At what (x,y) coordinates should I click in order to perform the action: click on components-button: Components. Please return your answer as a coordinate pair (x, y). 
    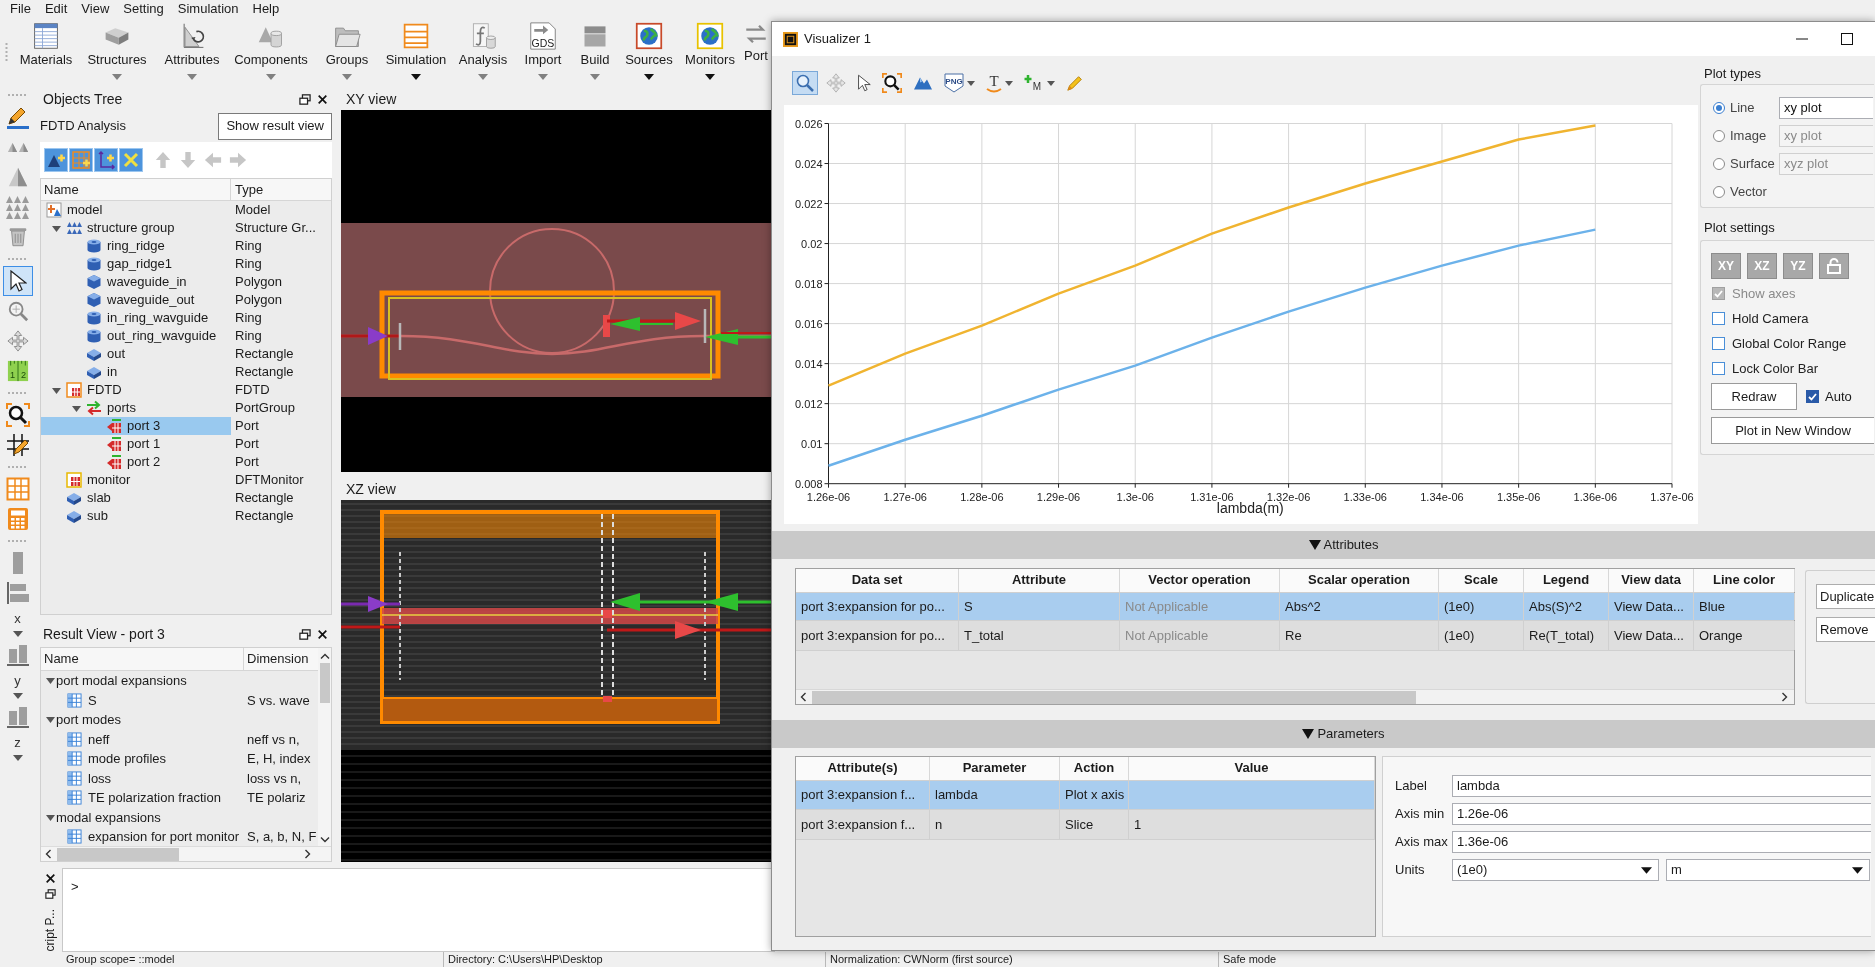
    Looking at the image, I should click on (271, 52).